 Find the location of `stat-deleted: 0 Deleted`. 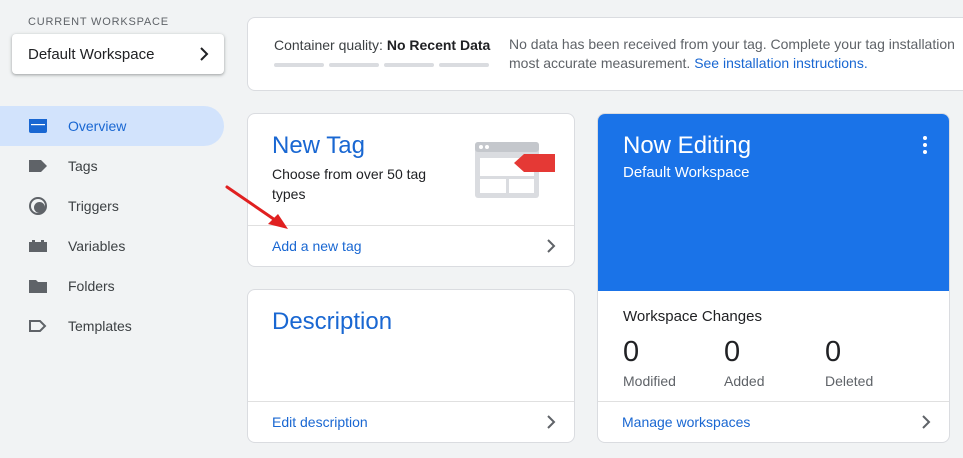

stat-deleted: 0 Deleted is located at coordinates (875, 361).